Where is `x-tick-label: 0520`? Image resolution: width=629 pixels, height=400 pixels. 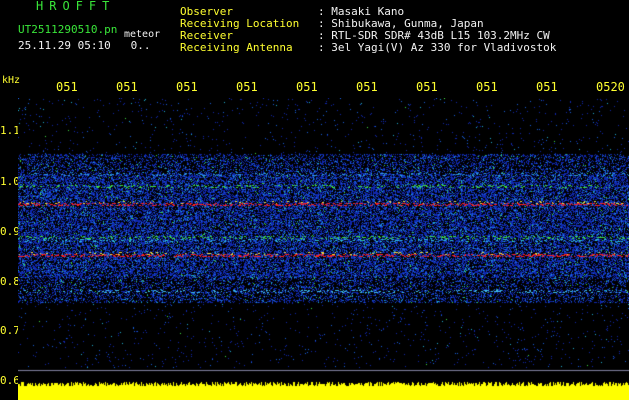
x-tick-label: 0520 is located at coordinates (610, 87).